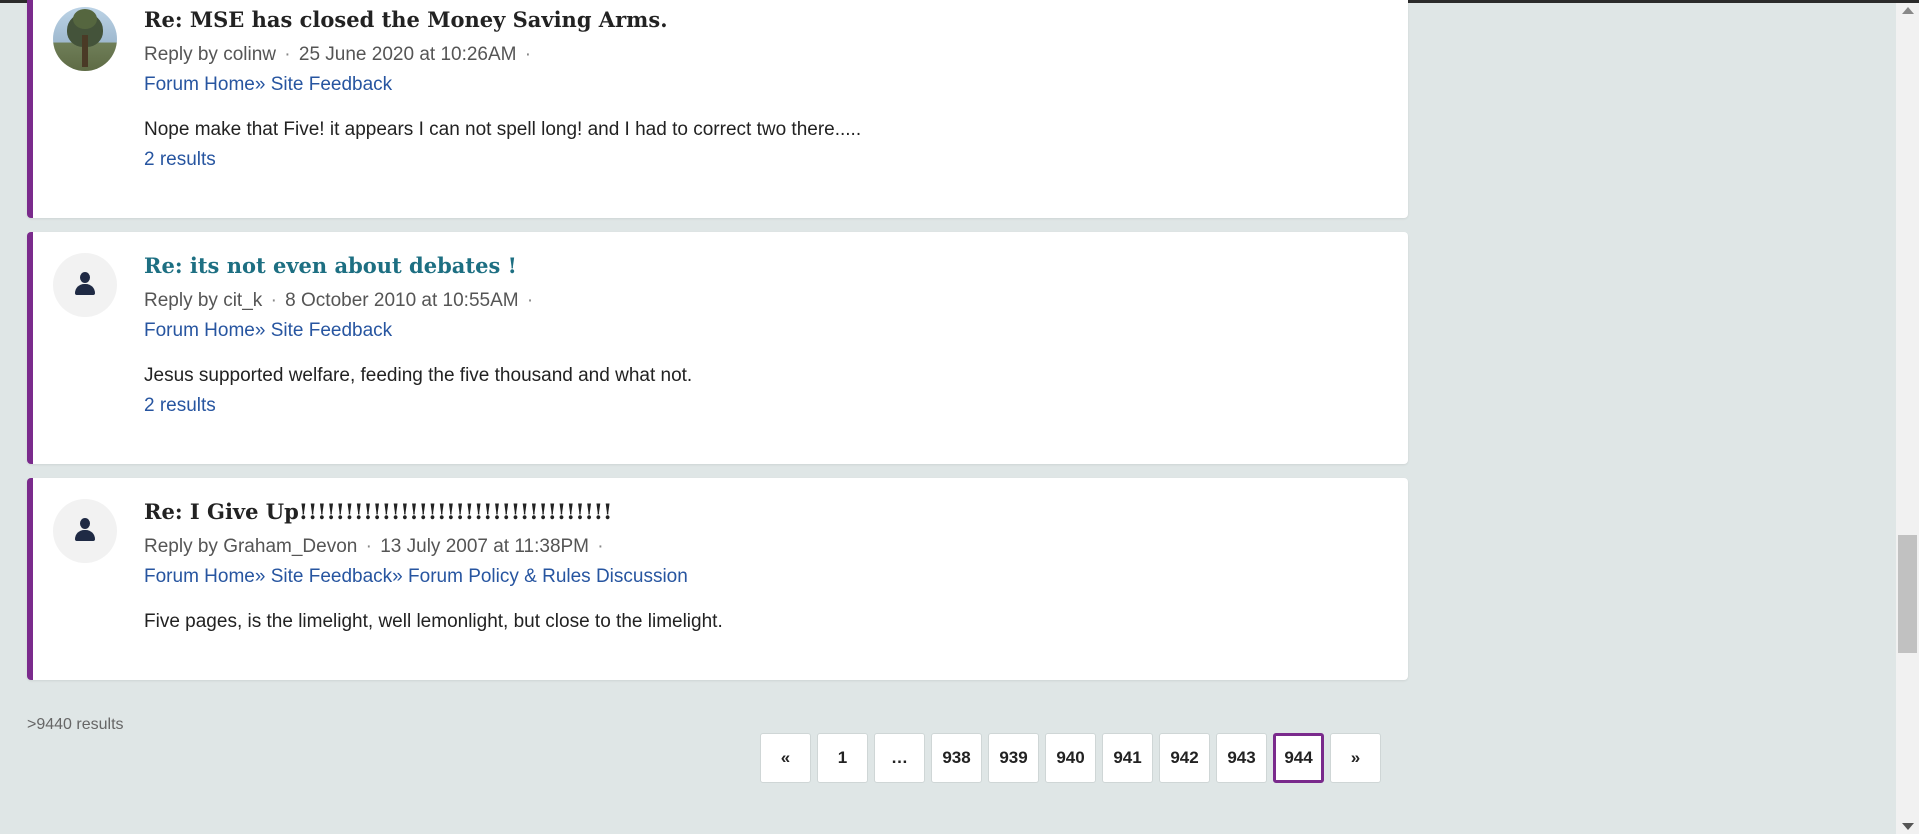 The height and width of the screenshot is (834, 1919). Describe the element at coordinates (1298, 758) in the screenshot. I see `page-944-current: 944` at that location.